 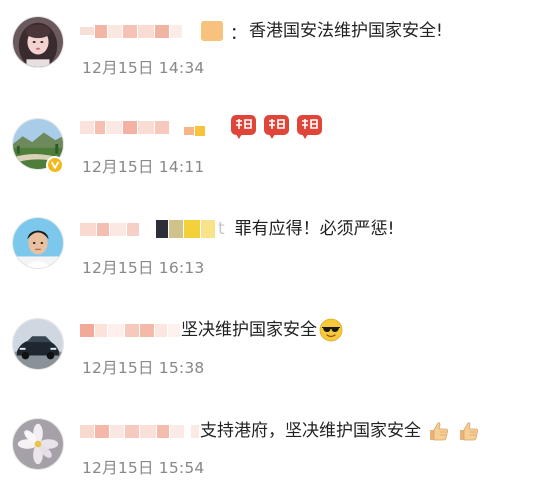 I want to click on comment-line: 坚决维护国家安全, so click(x=211, y=330).